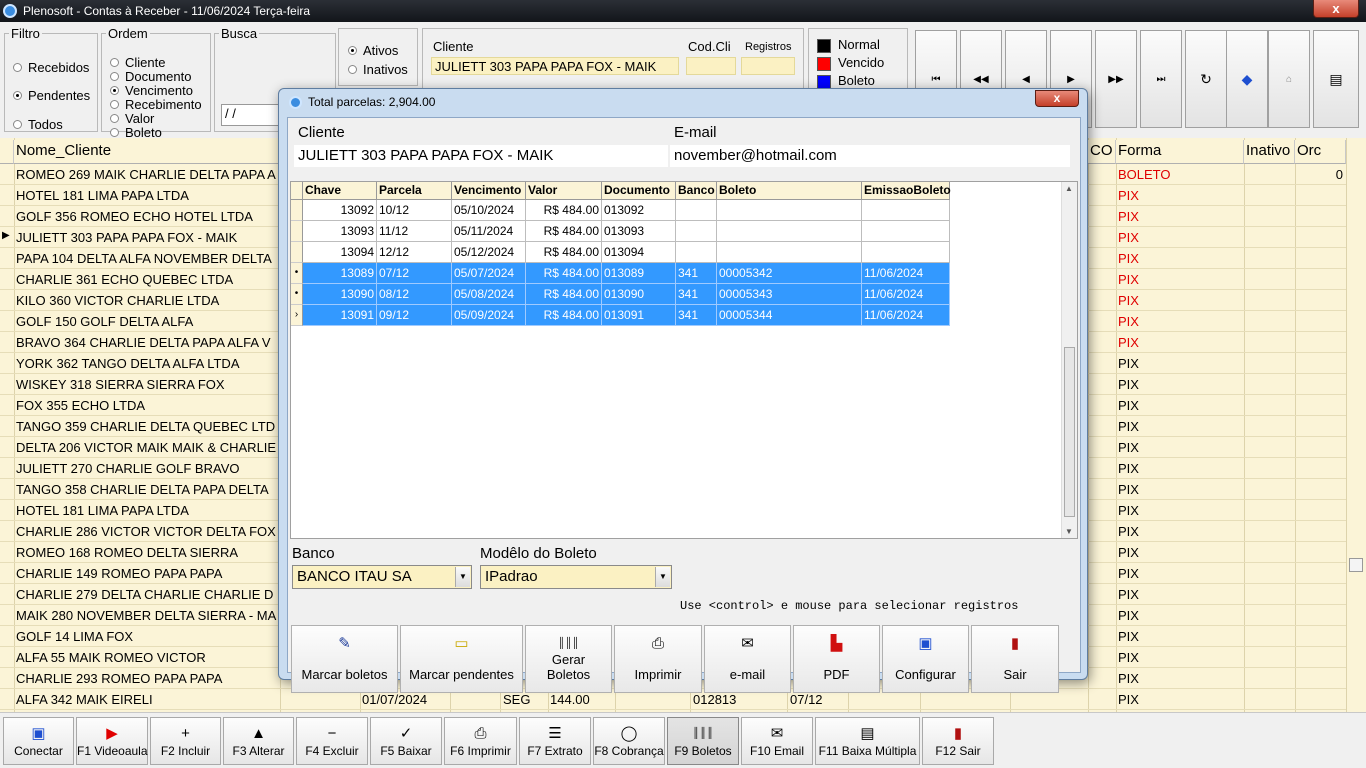 The image size is (1366, 768). Describe the element at coordinates (38, 741) in the screenshot. I see `conectar-button: ▣ Conectar` at that location.